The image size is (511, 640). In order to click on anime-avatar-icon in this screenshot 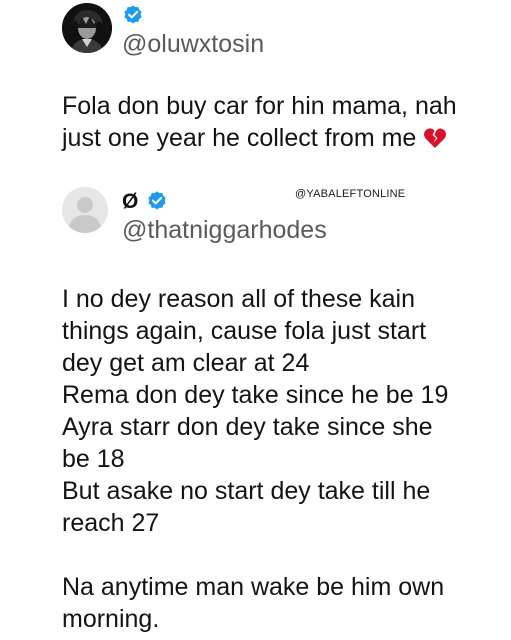, I will do `click(87, 28)`.